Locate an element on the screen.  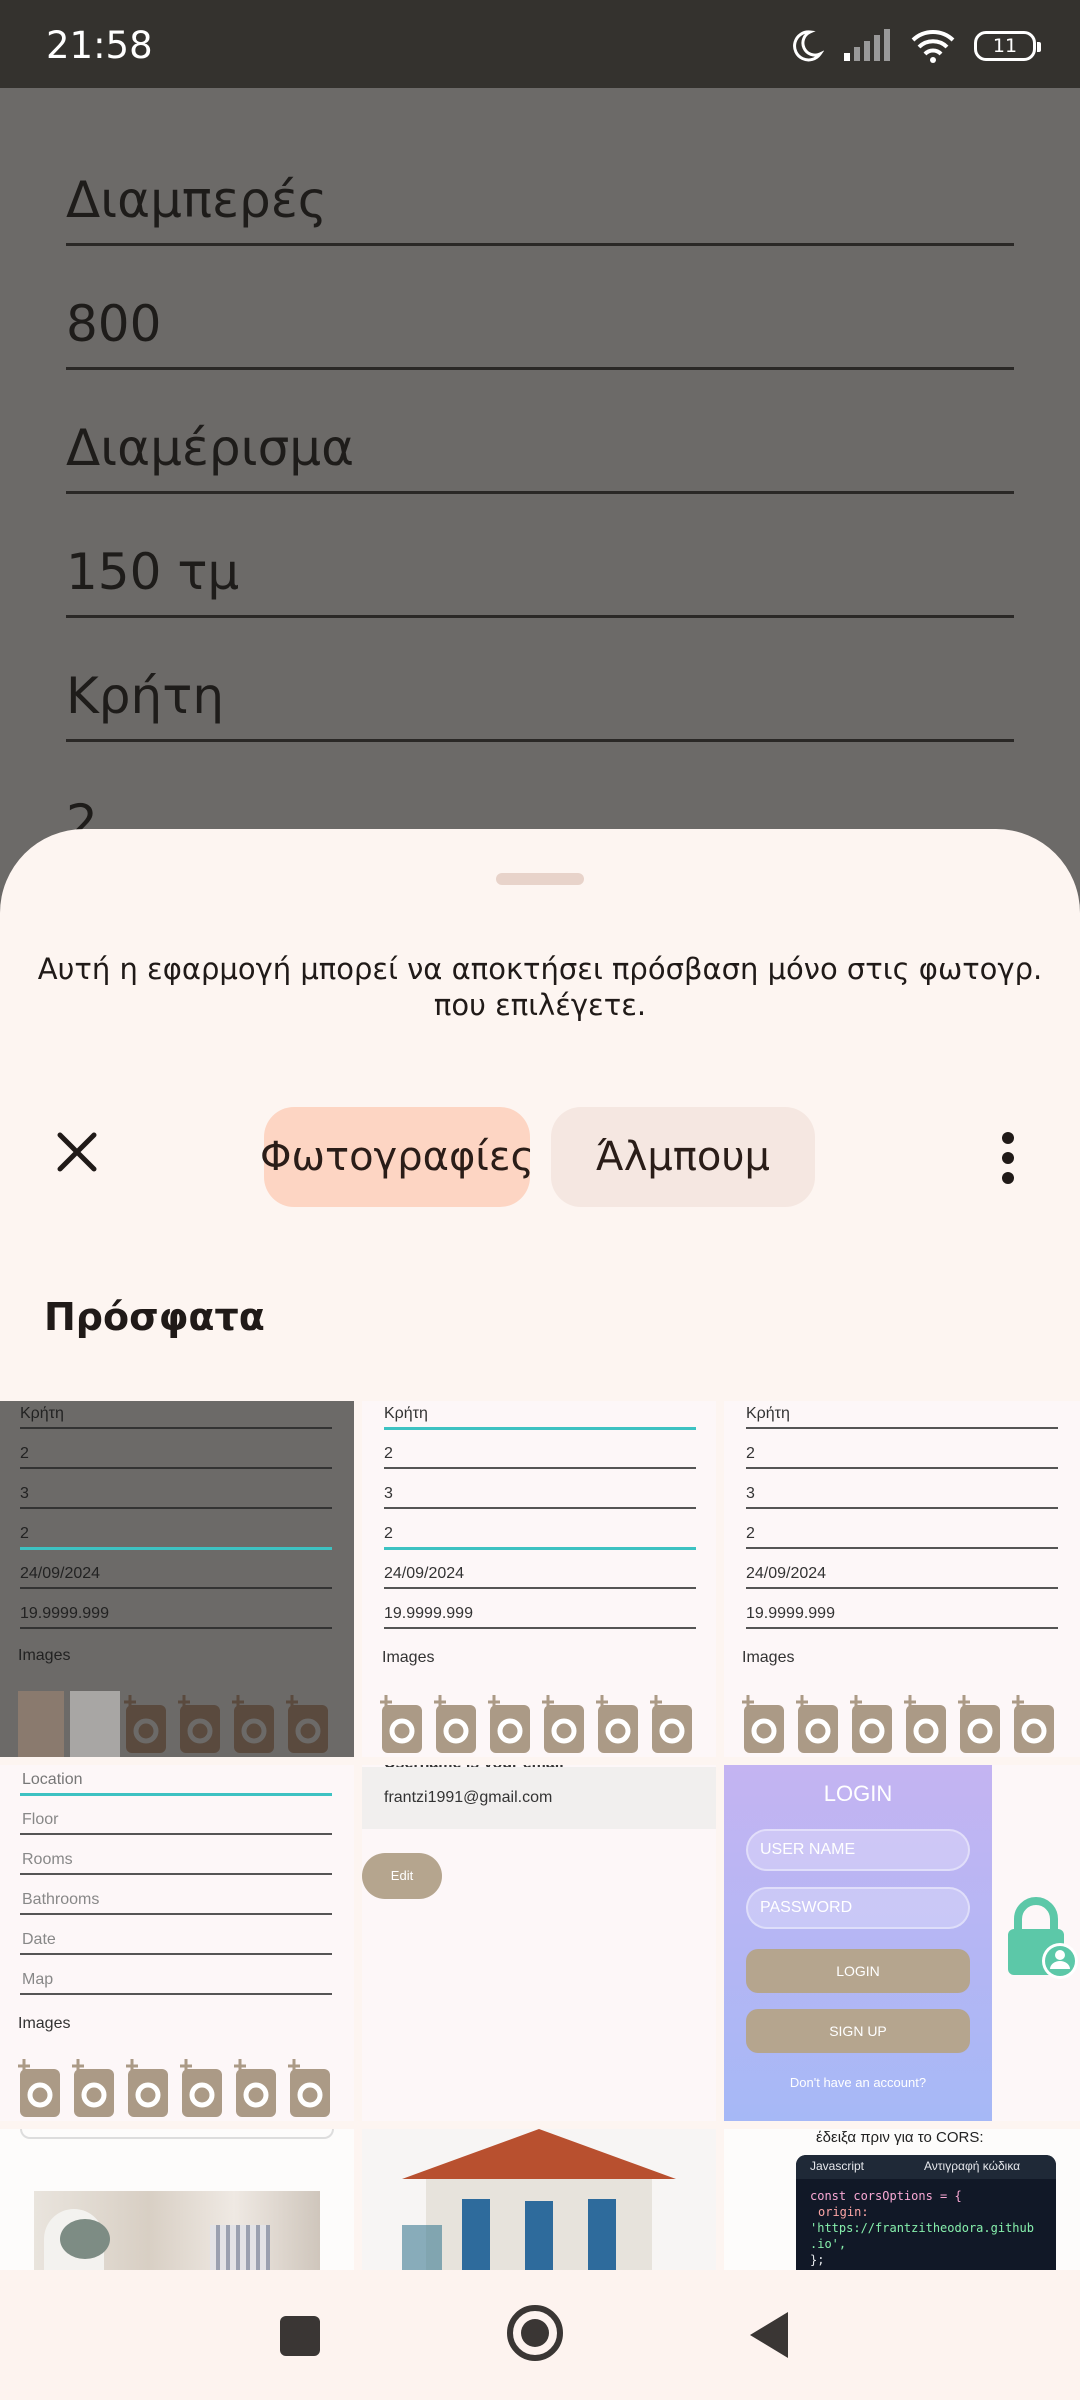
thumb-text: Don't have an account? is located at coordinates (858, 2082).